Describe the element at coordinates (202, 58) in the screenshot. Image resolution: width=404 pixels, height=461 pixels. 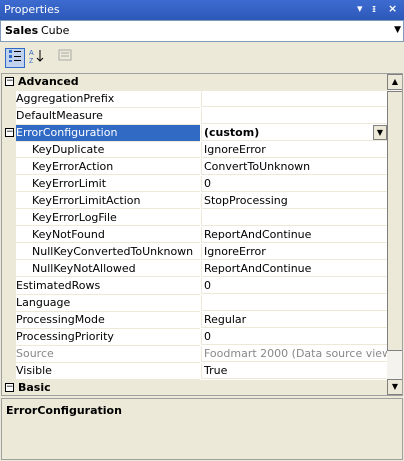
I see `properties-toolbar: A Z` at that location.